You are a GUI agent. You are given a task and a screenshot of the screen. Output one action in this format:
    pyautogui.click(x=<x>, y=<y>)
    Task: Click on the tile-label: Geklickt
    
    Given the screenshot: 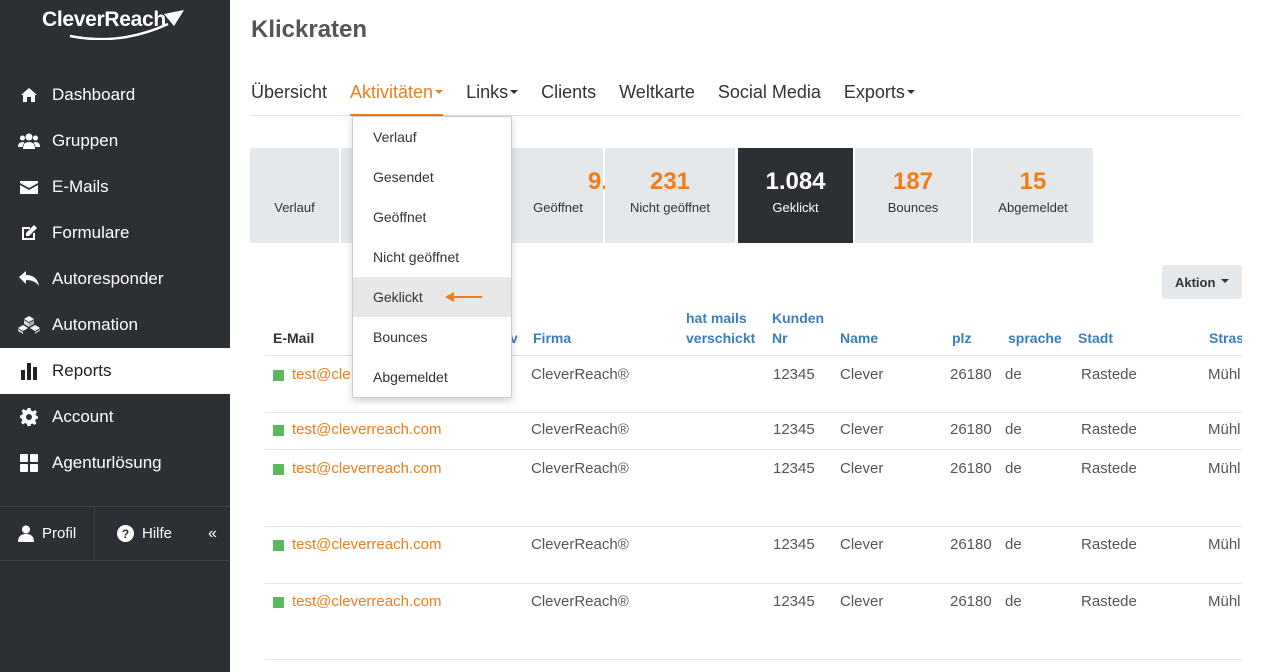 What is the action you would take?
    pyautogui.click(x=795, y=207)
    